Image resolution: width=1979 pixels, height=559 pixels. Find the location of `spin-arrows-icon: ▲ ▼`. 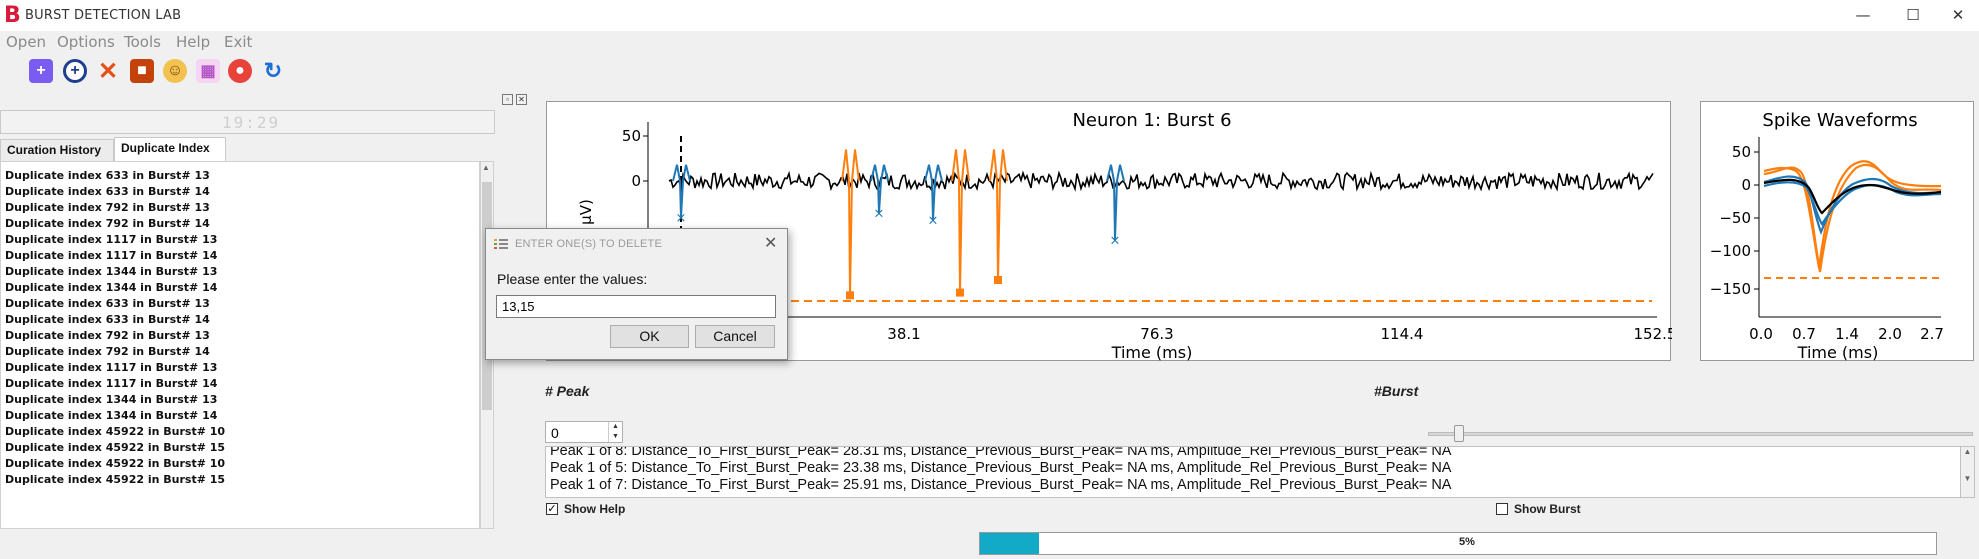

spin-arrows-icon: ▲ ▼ is located at coordinates (615, 432).